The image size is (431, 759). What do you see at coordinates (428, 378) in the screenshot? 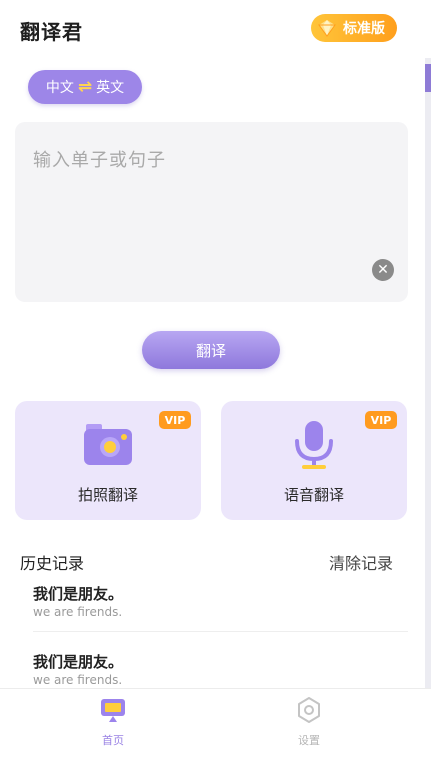
I see `next-screen-edge` at bounding box center [428, 378].